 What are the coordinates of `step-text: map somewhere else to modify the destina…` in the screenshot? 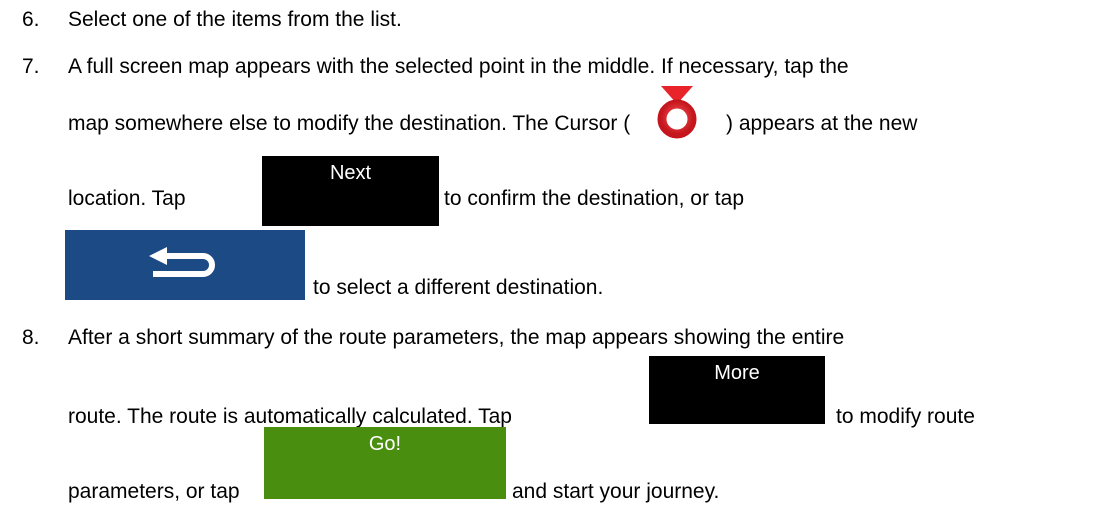 It's located at (349, 123).